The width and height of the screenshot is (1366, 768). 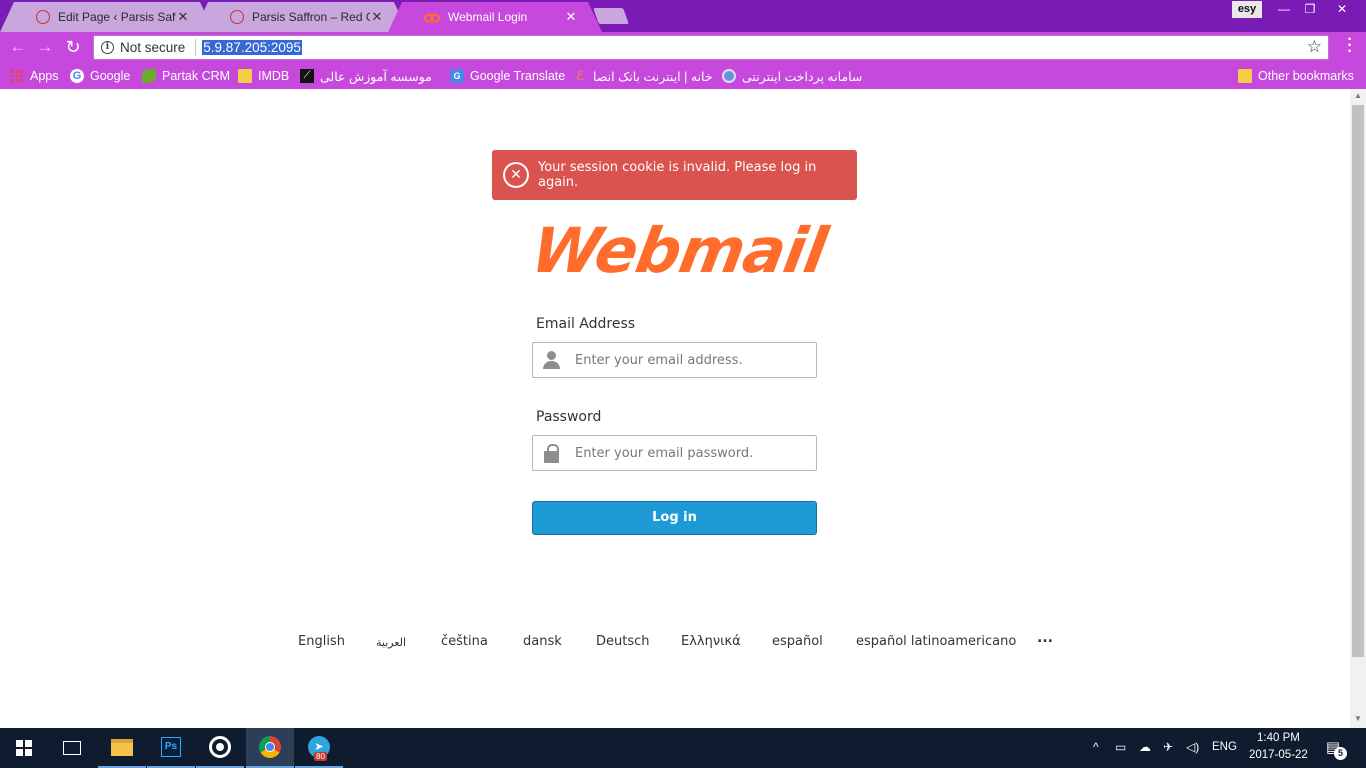 I want to click on user-icon, so click(x=552, y=360).